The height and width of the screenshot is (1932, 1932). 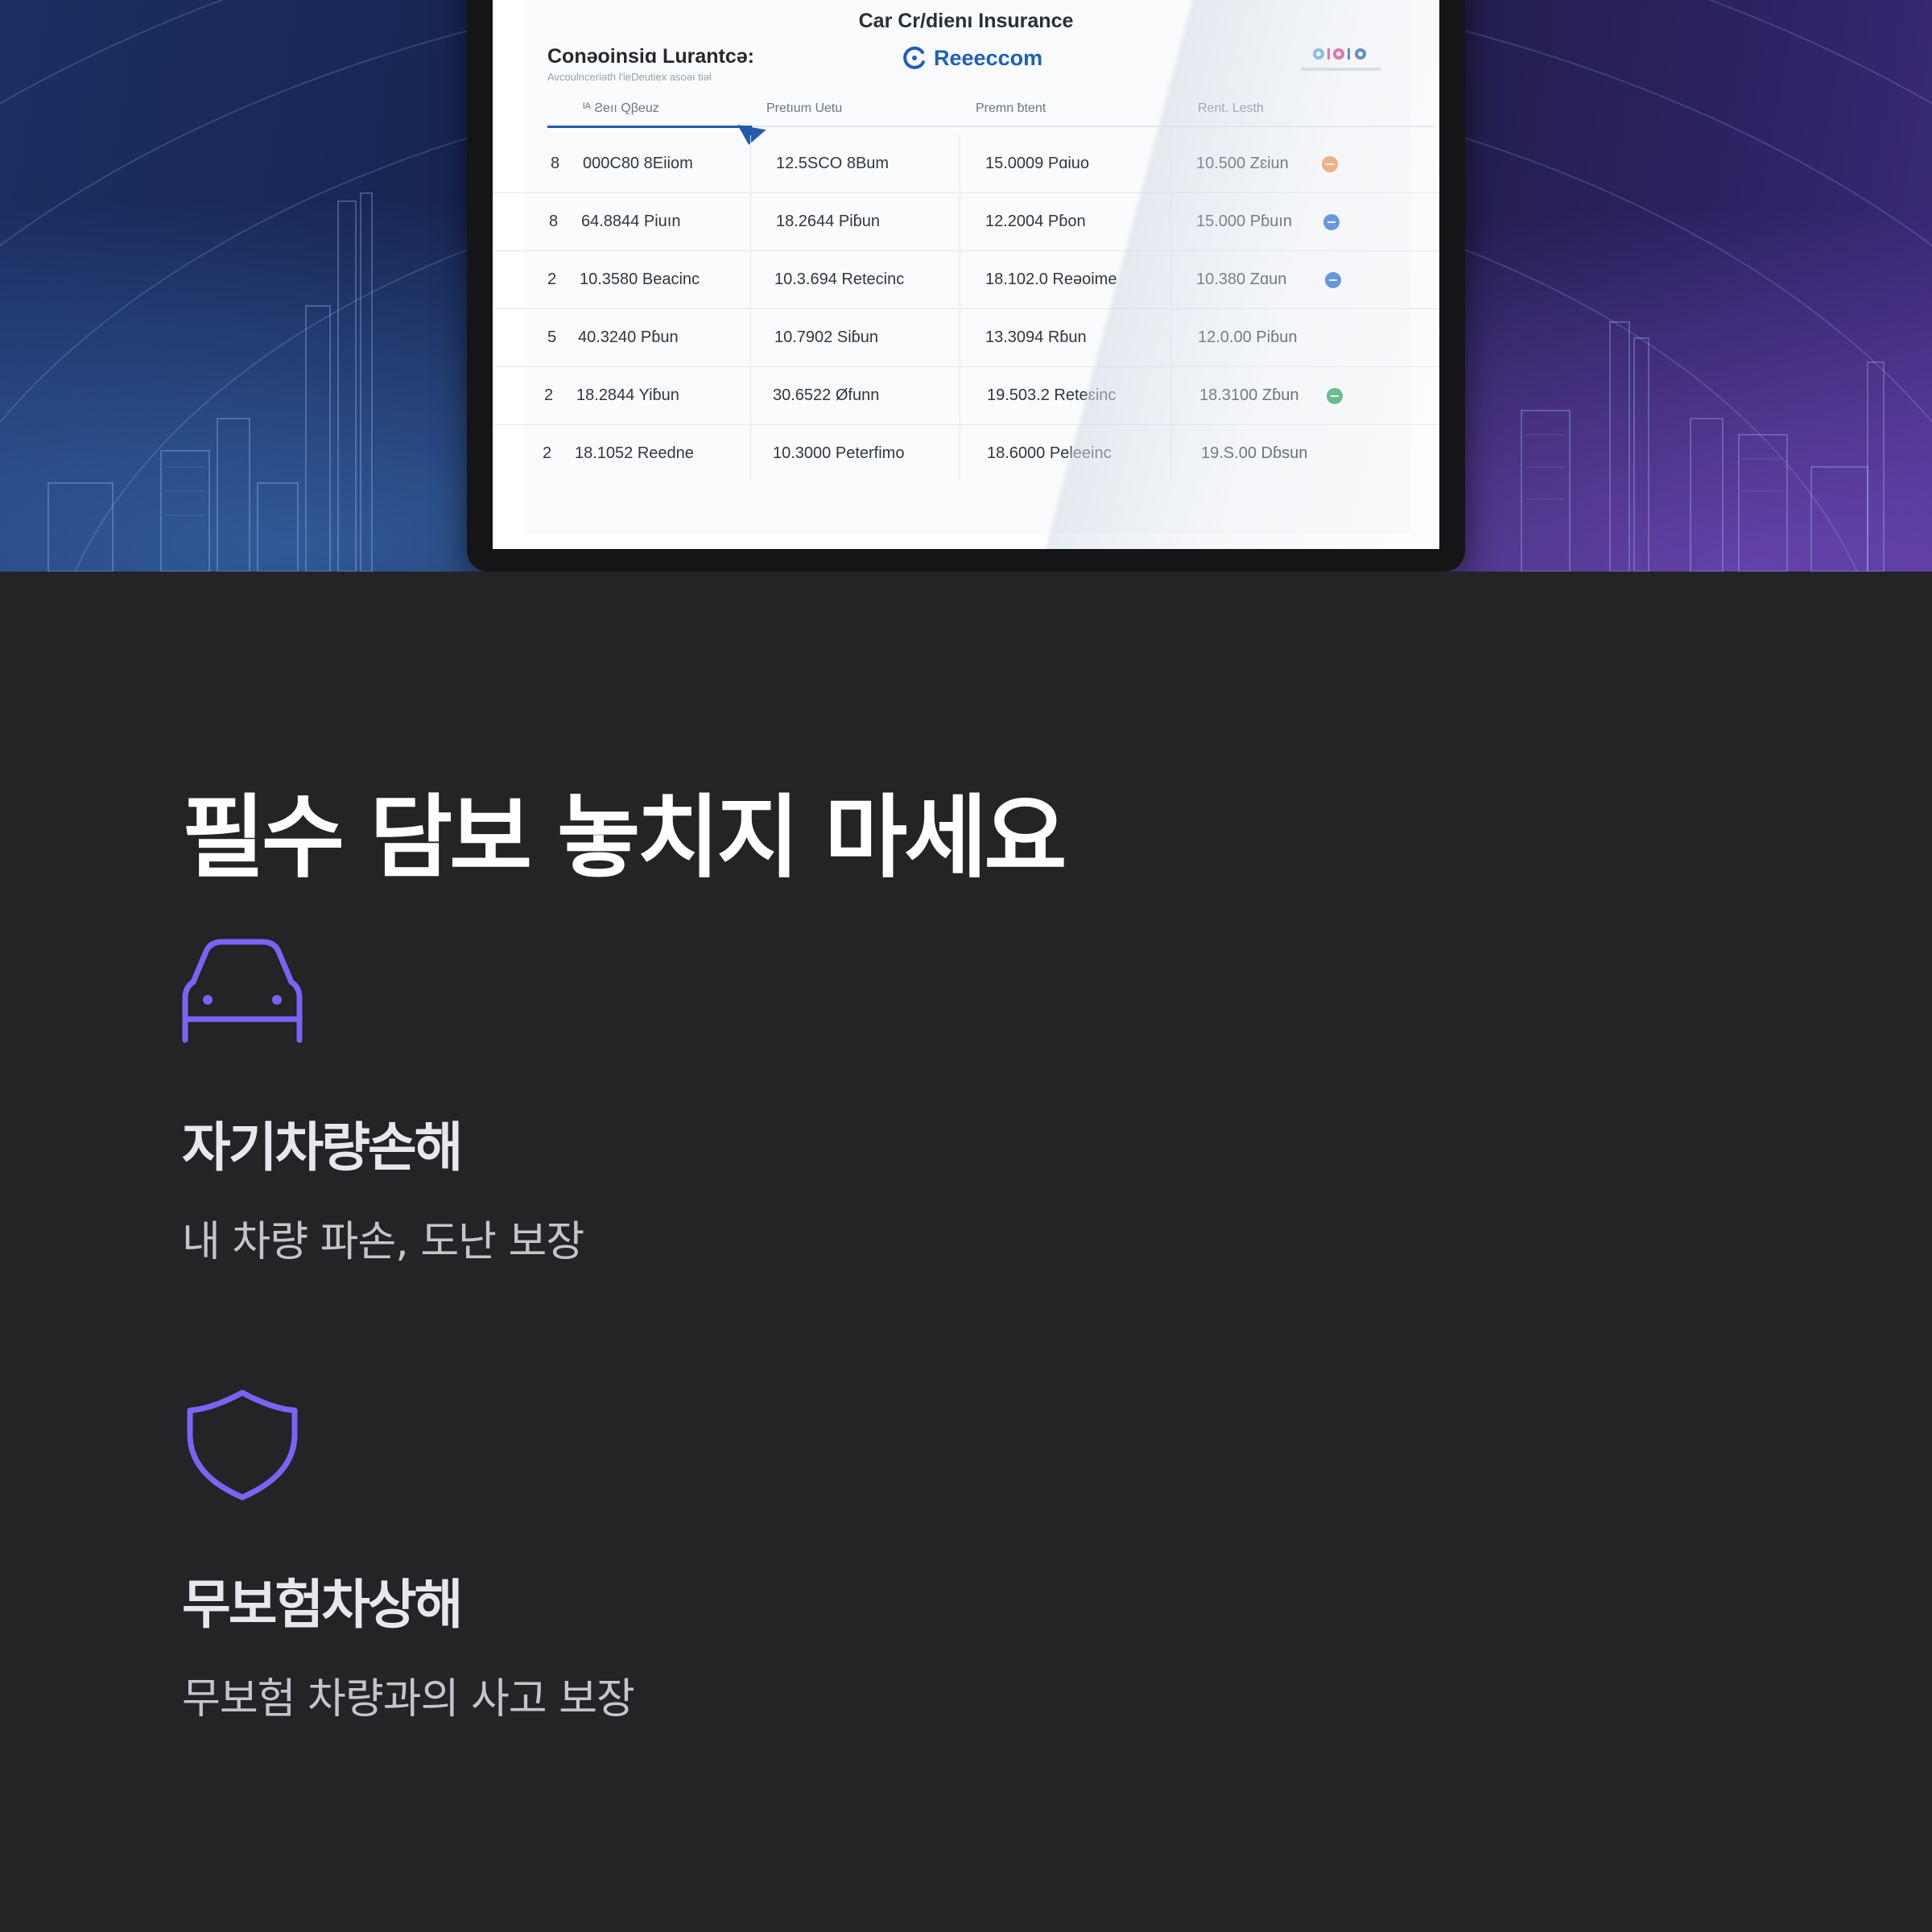 What do you see at coordinates (383, 1242) in the screenshot?
I see `feature-description-own-vehicle: 내 차량 파손, 도난 보장` at bounding box center [383, 1242].